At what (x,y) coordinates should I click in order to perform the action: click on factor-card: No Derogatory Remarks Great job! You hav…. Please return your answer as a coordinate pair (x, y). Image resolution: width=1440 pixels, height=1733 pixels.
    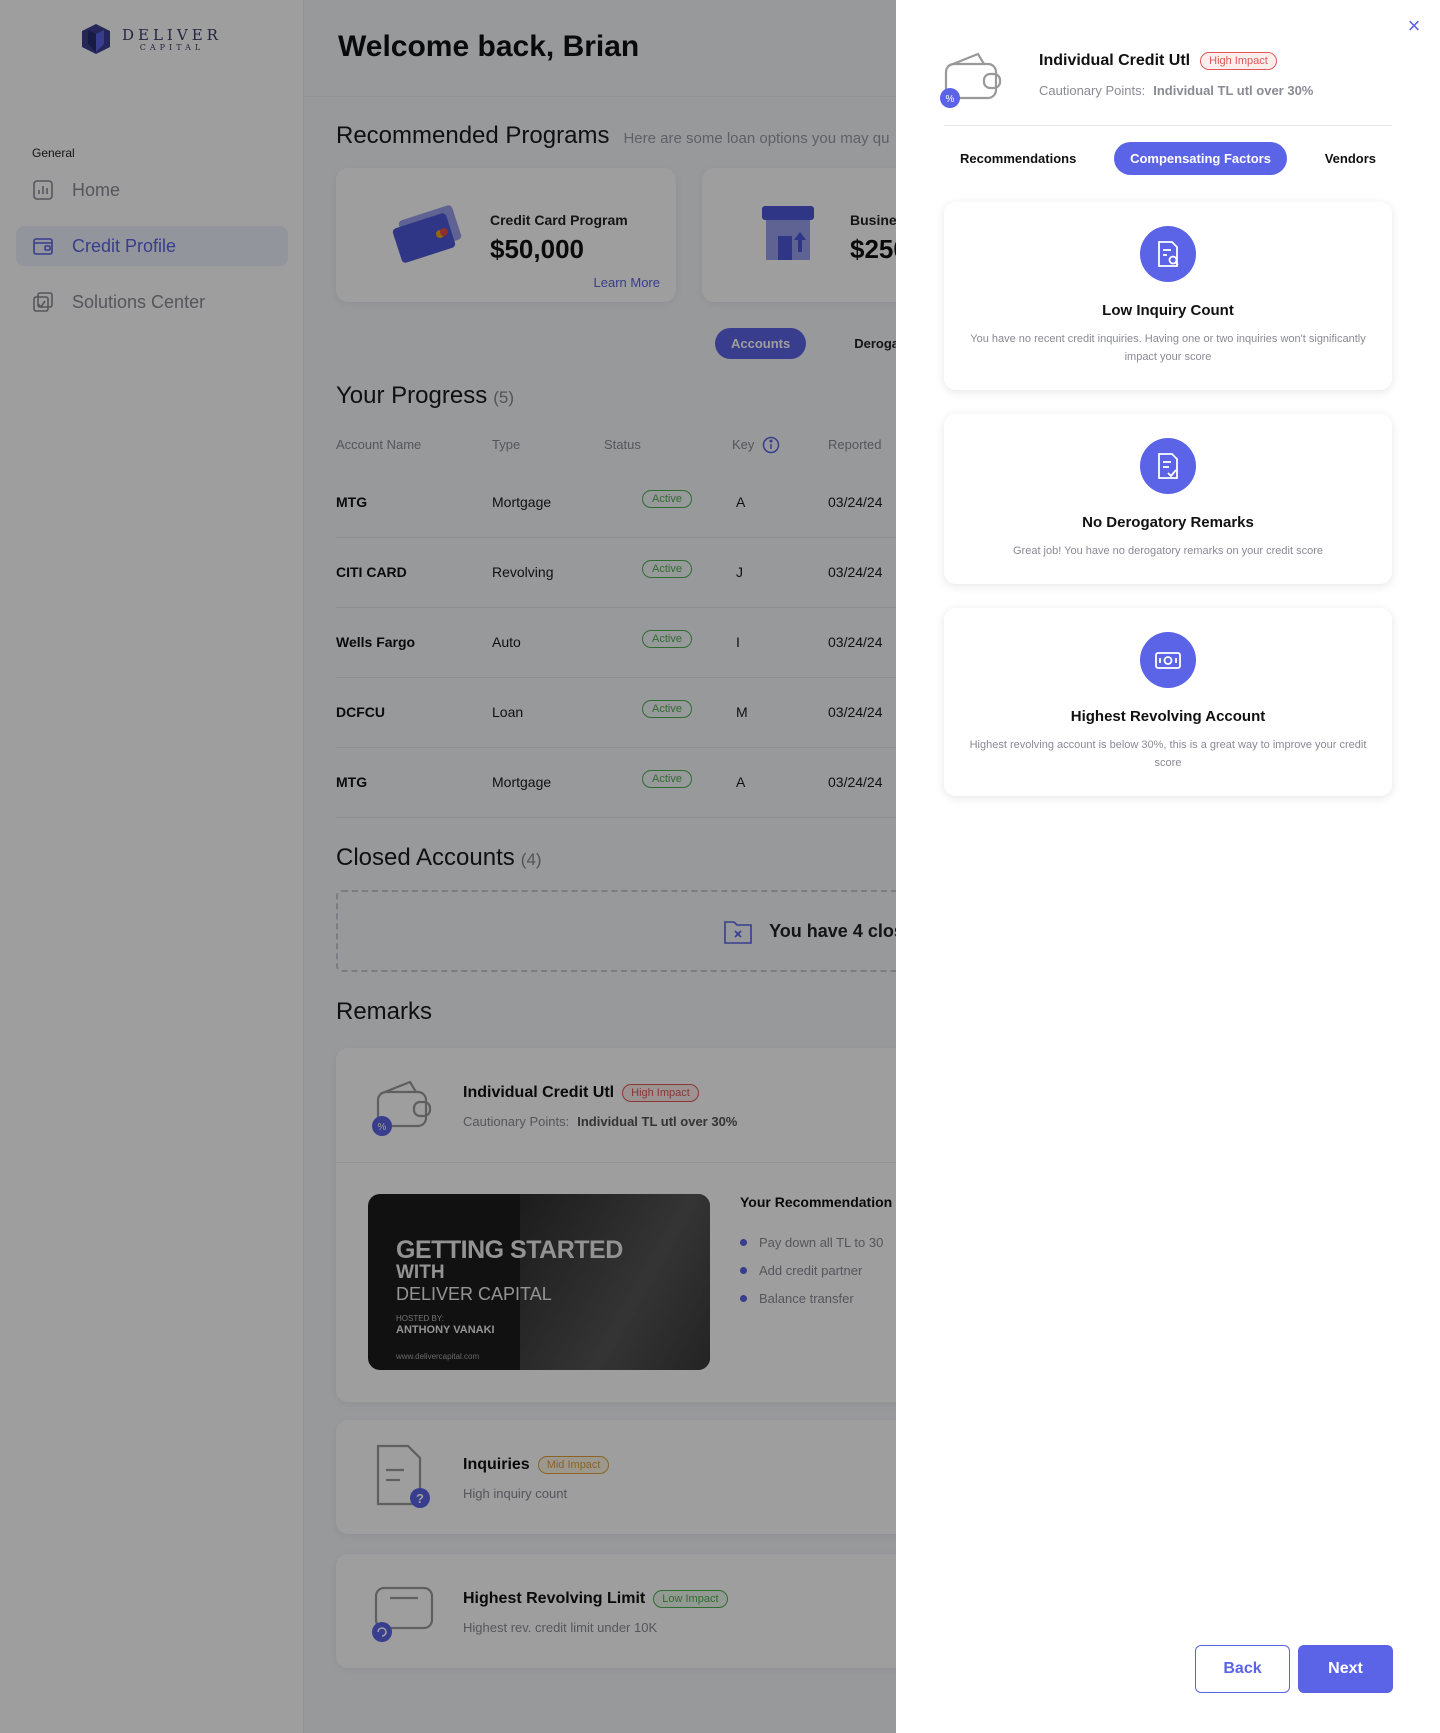
    Looking at the image, I should click on (1168, 499).